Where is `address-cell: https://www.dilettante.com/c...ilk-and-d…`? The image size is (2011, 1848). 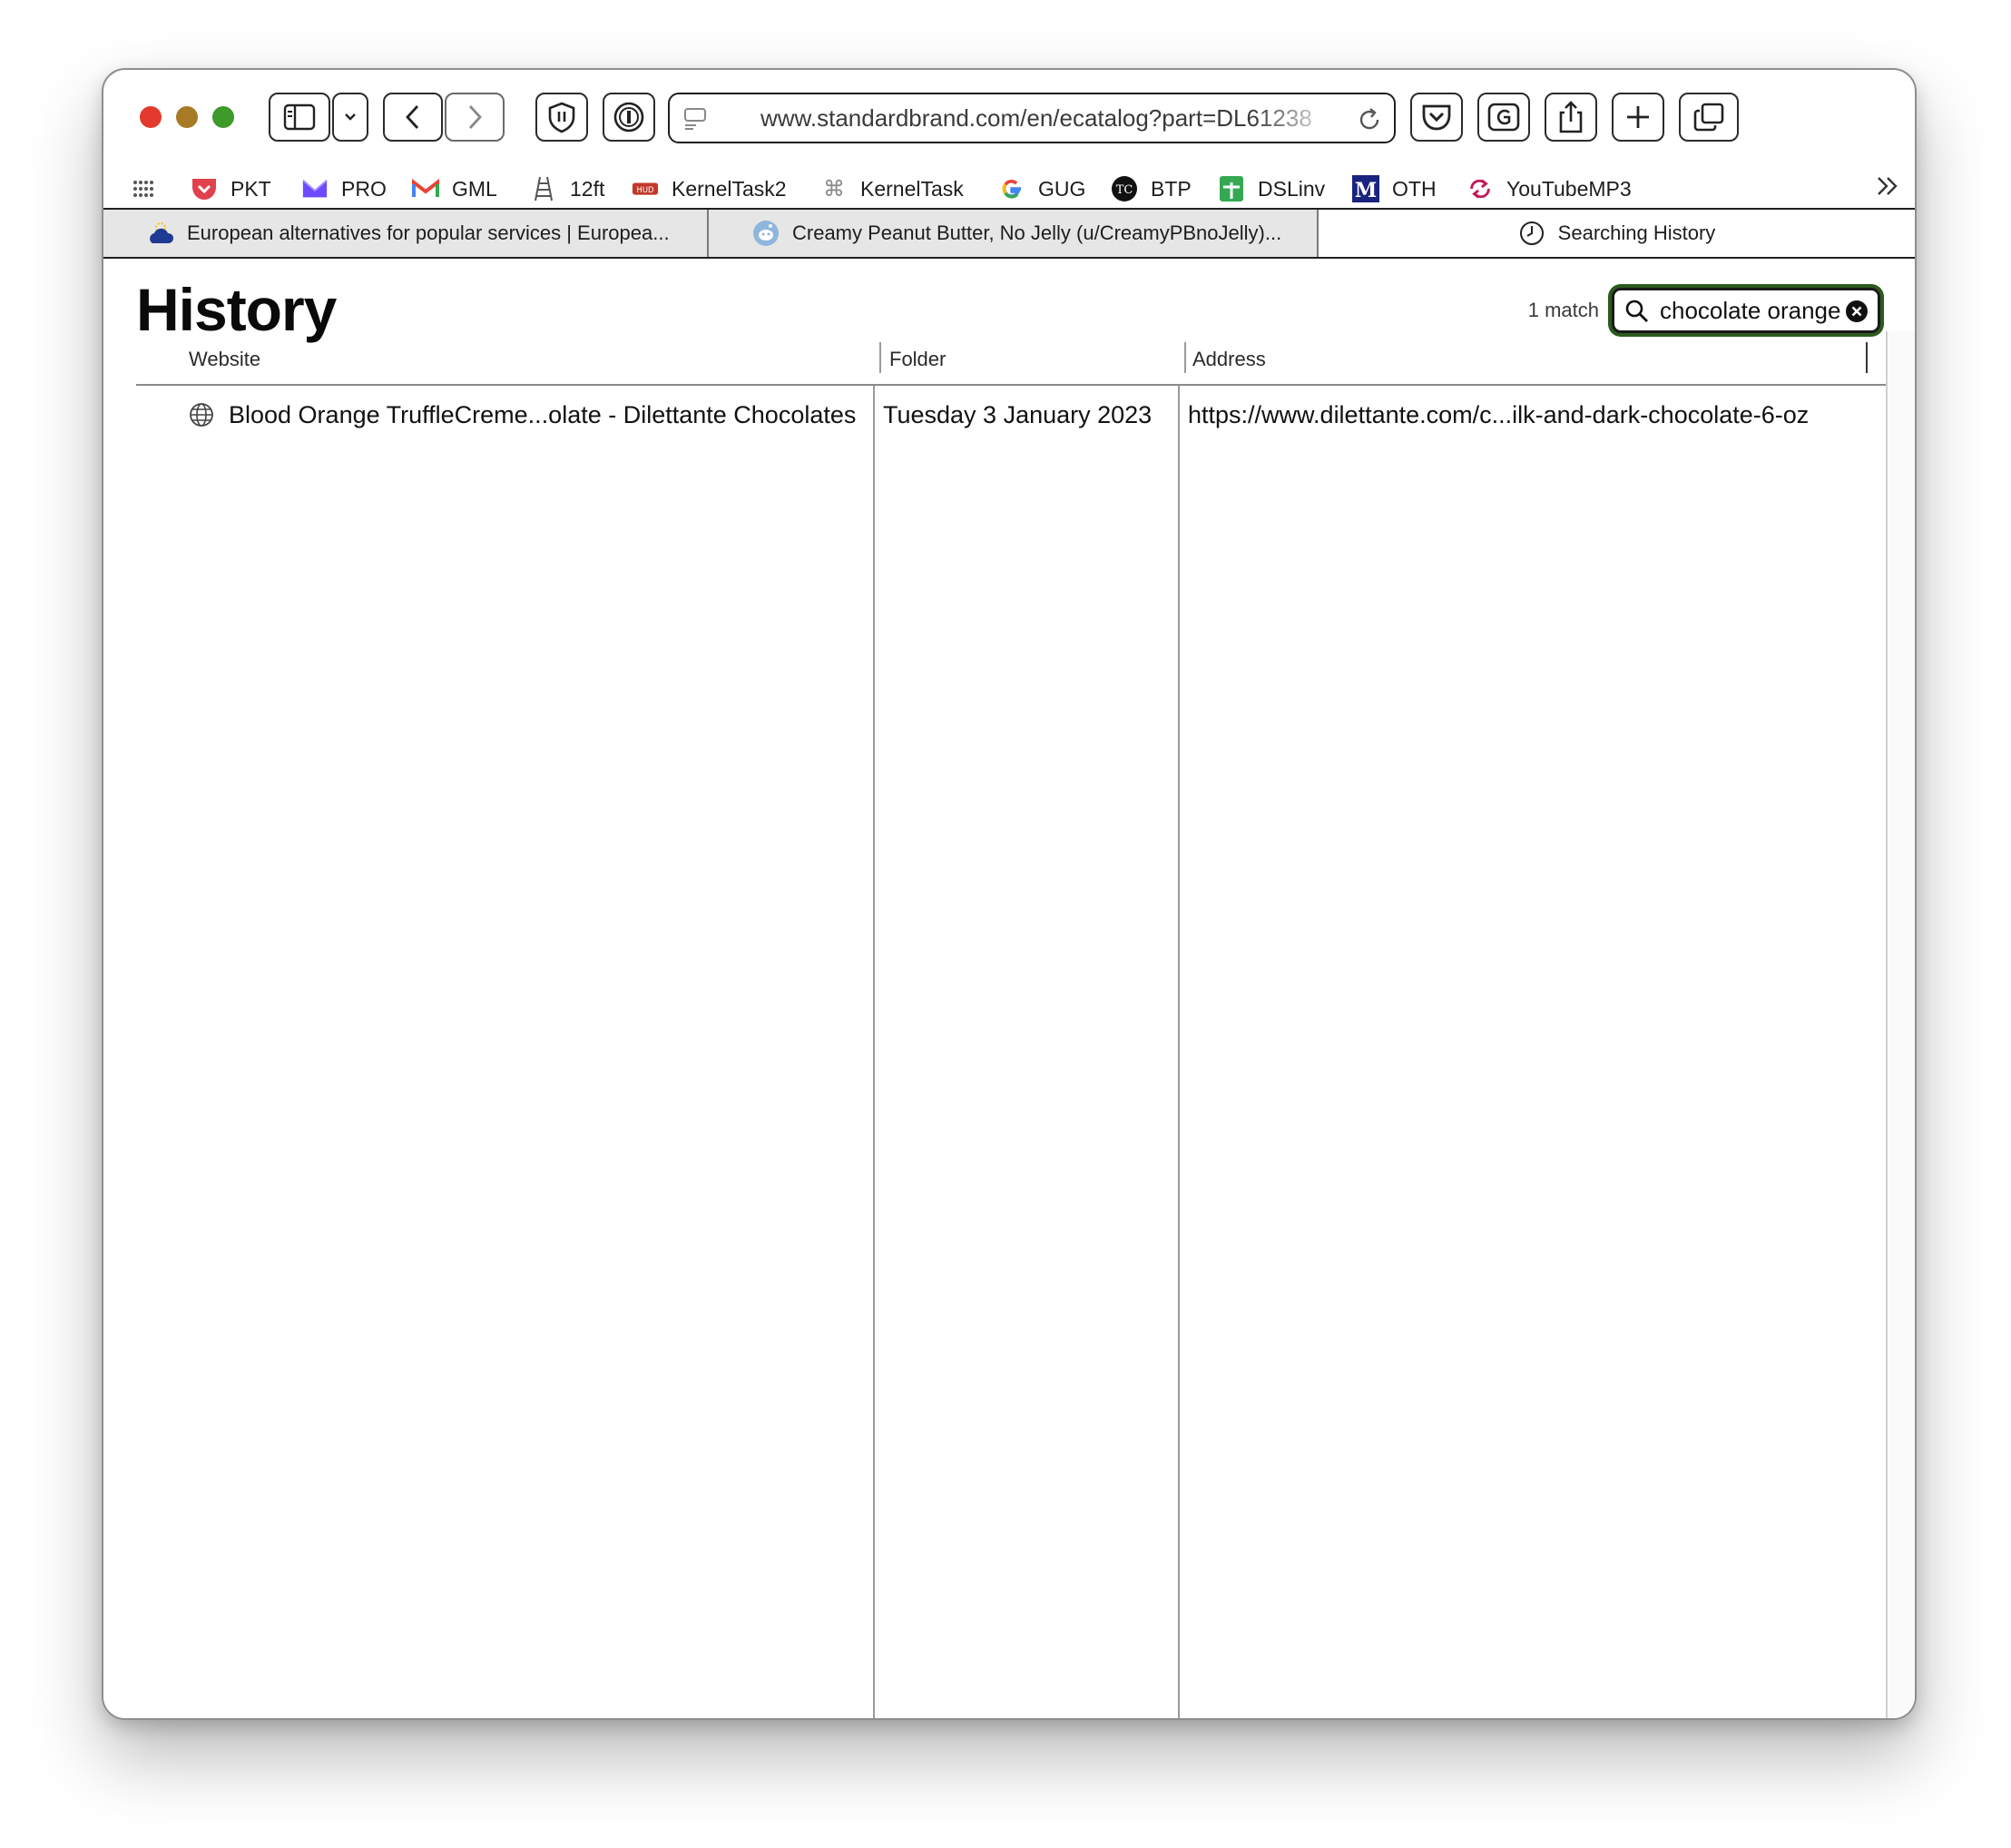
address-cell: https://www.dilettante.com/c...ilk-and-d… is located at coordinates (1499, 414).